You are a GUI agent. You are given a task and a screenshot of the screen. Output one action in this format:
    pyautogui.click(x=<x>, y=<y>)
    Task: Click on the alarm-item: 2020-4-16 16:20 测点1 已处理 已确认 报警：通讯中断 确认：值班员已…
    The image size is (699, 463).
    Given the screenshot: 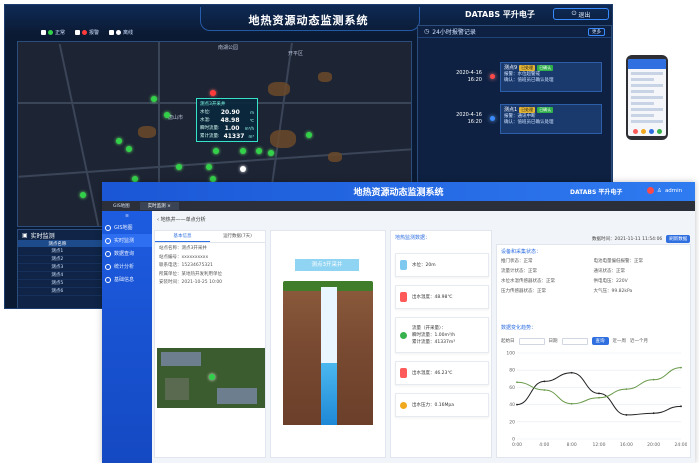 What is the action you would take?
    pyautogui.click(x=515, y=119)
    